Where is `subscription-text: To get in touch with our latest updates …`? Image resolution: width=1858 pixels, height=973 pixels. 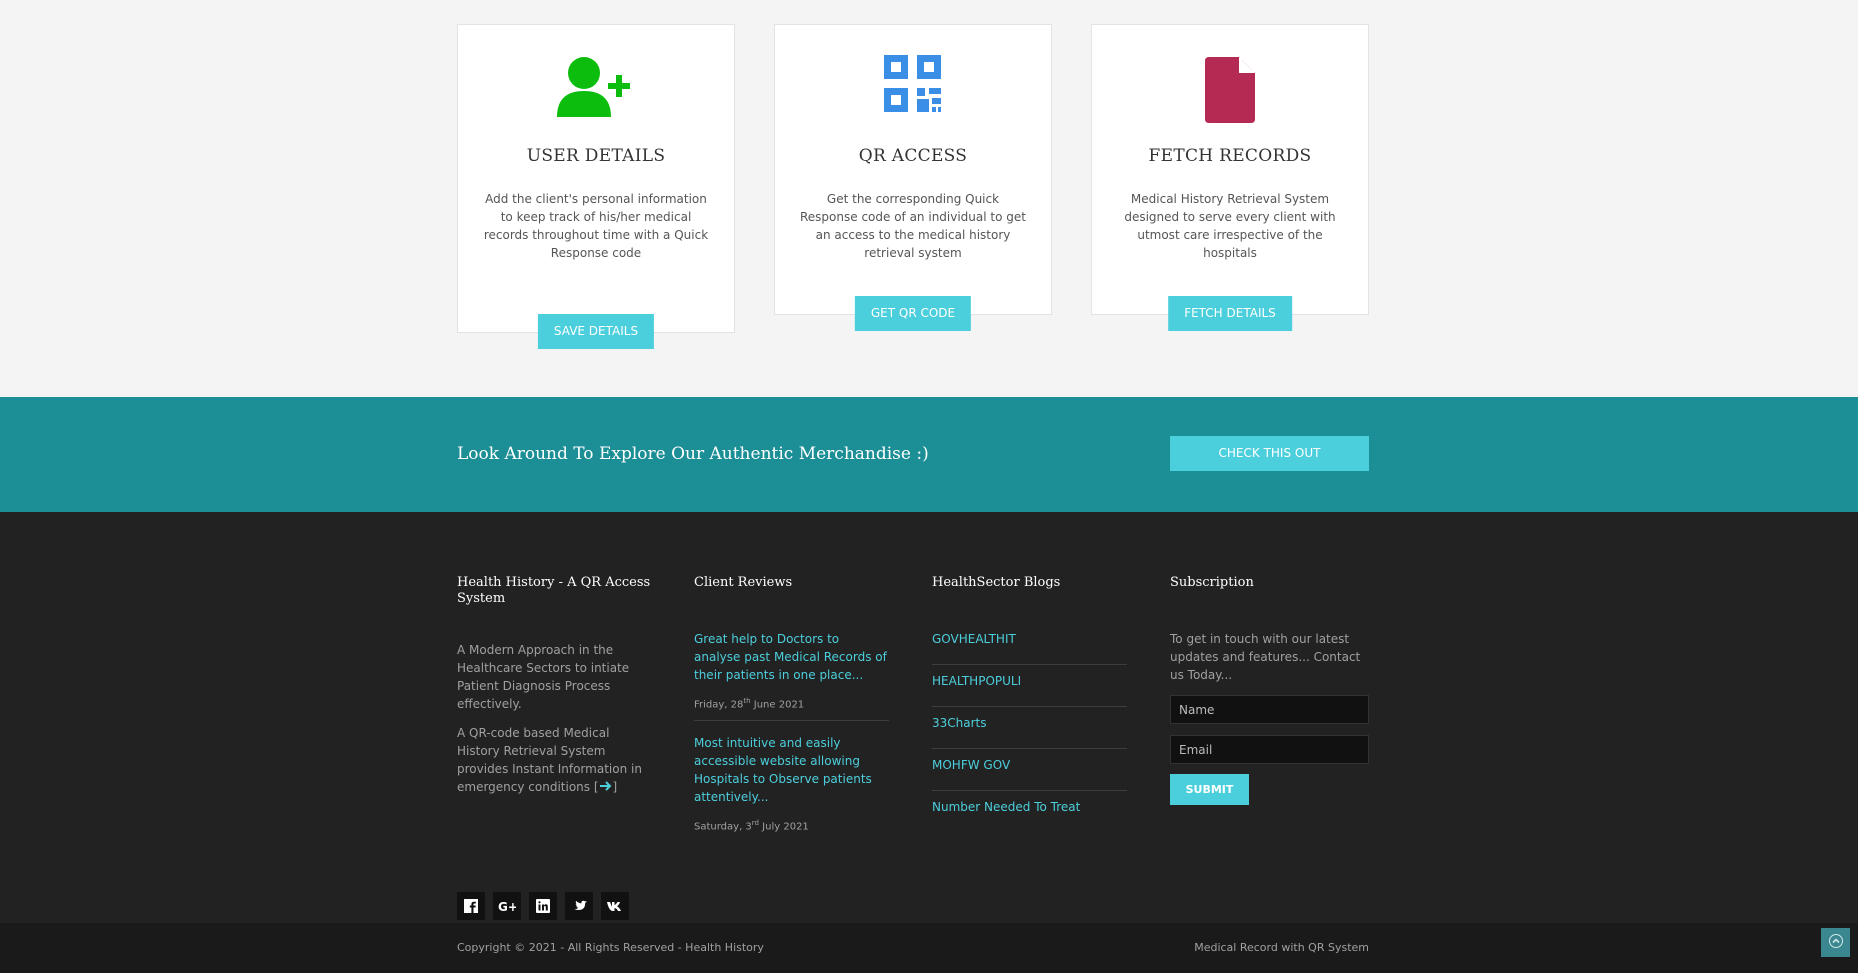
subscription-text: To get in touch with our latest updates … is located at coordinates (1265, 657).